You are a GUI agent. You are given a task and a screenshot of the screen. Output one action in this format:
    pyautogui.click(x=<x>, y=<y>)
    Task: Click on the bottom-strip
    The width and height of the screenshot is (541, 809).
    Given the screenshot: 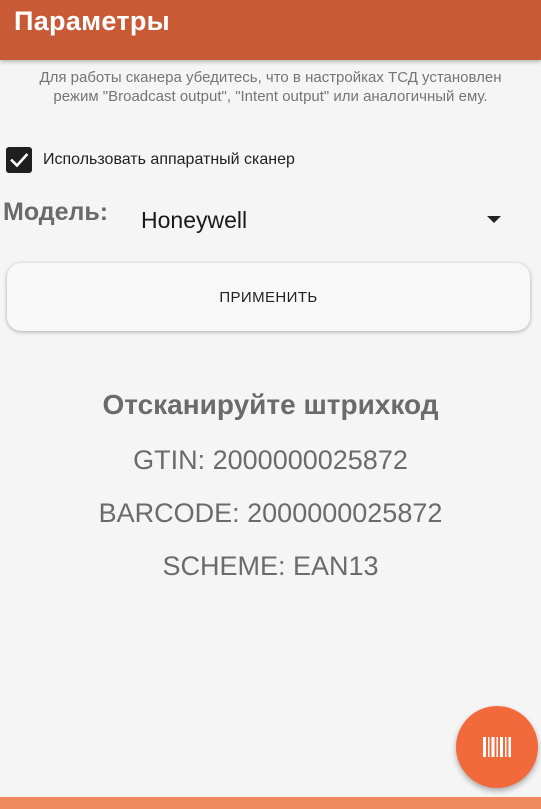 What is the action you would take?
    pyautogui.click(x=270, y=803)
    